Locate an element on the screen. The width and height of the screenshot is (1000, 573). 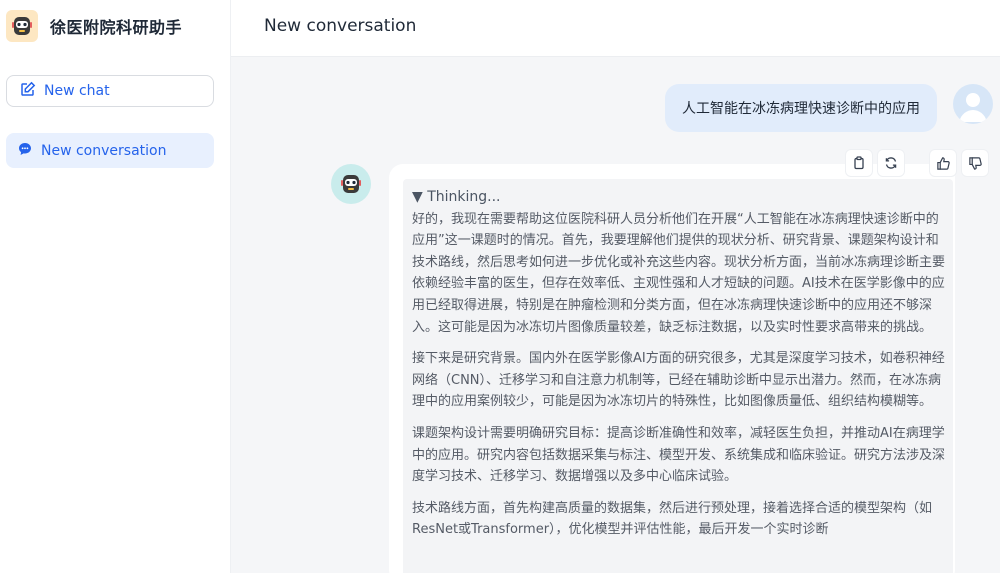
page-title: New conversation is located at coordinates (340, 26).